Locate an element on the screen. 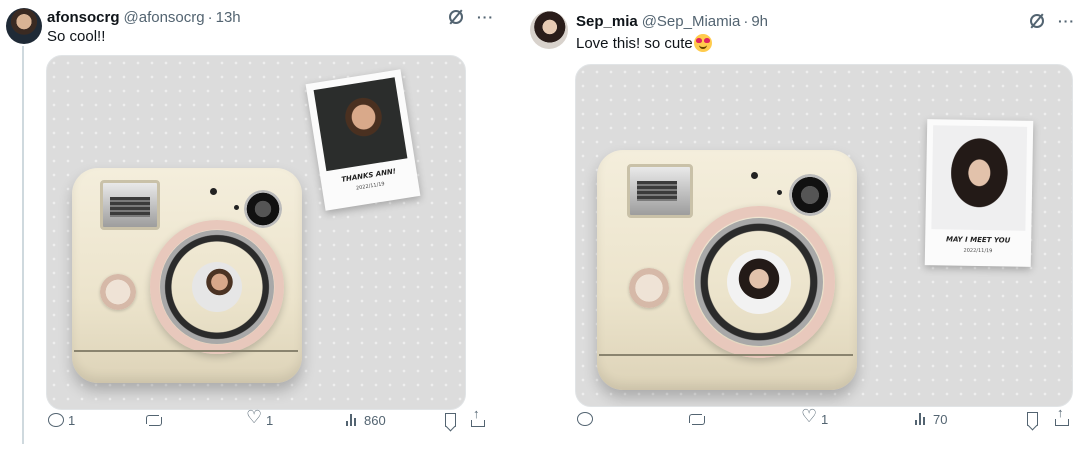 The height and width of the screenshot is (452, 1080). polaroid-photo: MAY I MEET YOU 2022/11/19 is located at coordinates (979, 193).